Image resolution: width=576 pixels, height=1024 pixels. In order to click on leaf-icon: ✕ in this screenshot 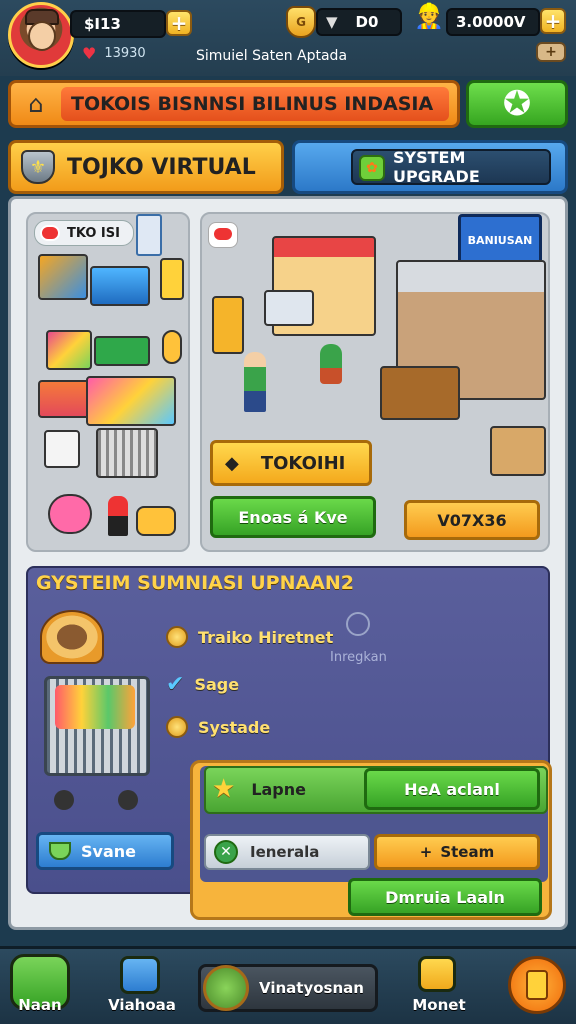, I will do `click(226, 852)`.